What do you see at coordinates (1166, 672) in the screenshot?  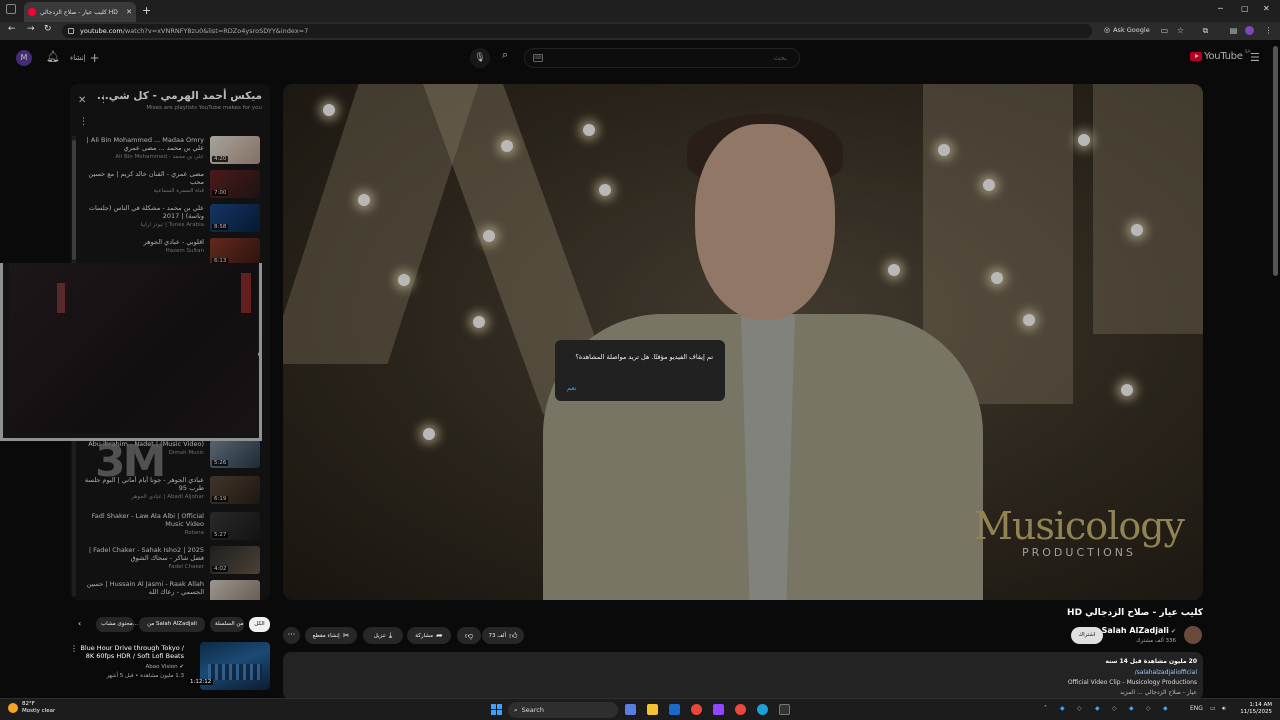 I see `description-link: salahalzadjaliofficial/` at bounding box center [1166, 672].